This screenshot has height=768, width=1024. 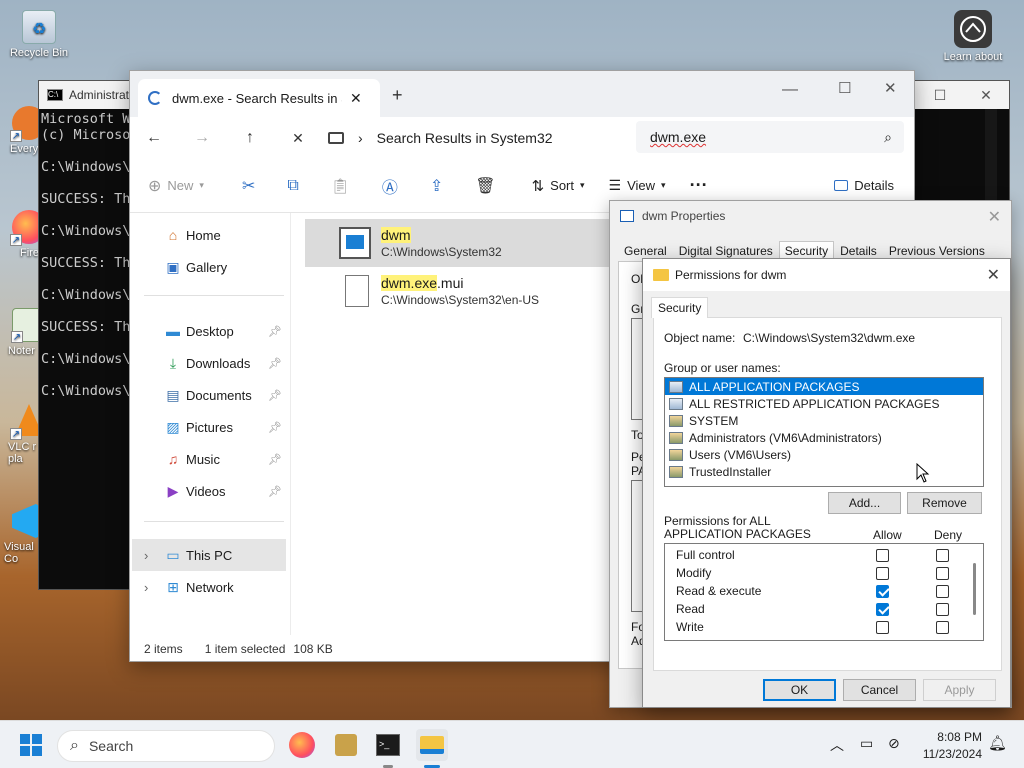 What do you see at coordinates (209, 491) in the screenshot?
I see `sidebar-item-videos: ▶ Videos 📌︎` at bounding box center [209, 491].